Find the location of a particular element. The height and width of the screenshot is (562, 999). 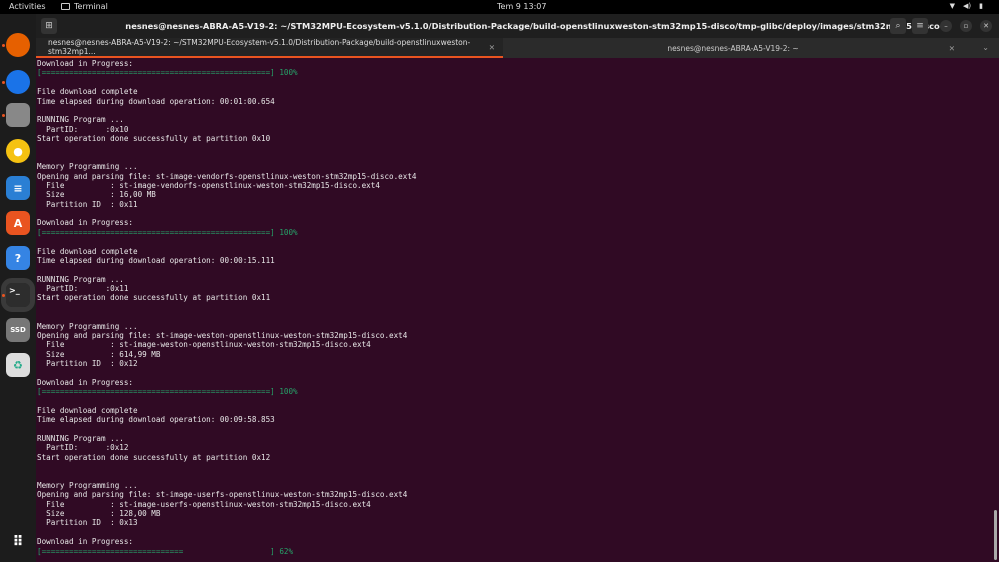

minimize-button: – is located at coordinates (946, 26).